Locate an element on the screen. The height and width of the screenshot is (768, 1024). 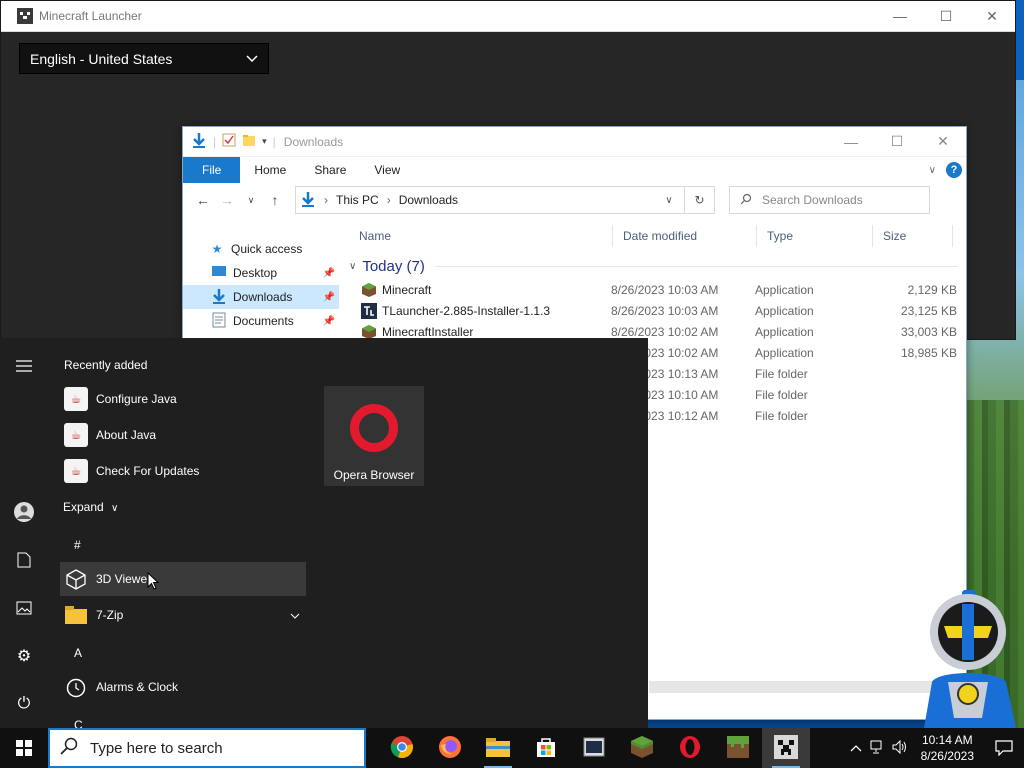
grass-block-icon is located at coordinates (642, 748).